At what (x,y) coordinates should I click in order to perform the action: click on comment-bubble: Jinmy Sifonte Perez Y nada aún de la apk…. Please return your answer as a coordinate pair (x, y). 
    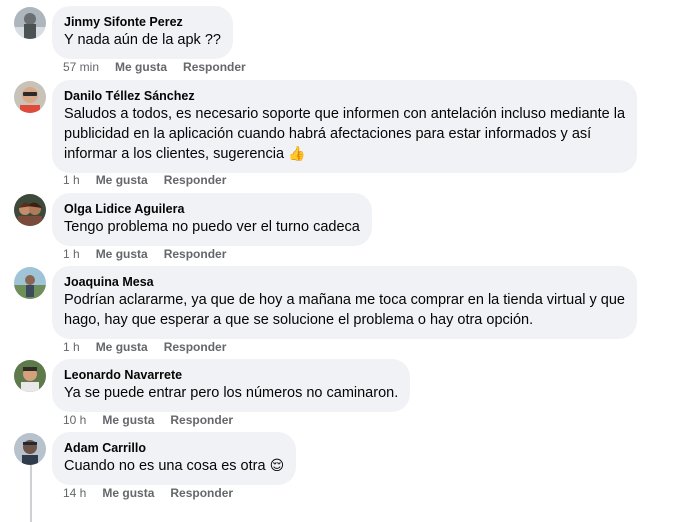
    Looking at the image, I should click on (142, 32).